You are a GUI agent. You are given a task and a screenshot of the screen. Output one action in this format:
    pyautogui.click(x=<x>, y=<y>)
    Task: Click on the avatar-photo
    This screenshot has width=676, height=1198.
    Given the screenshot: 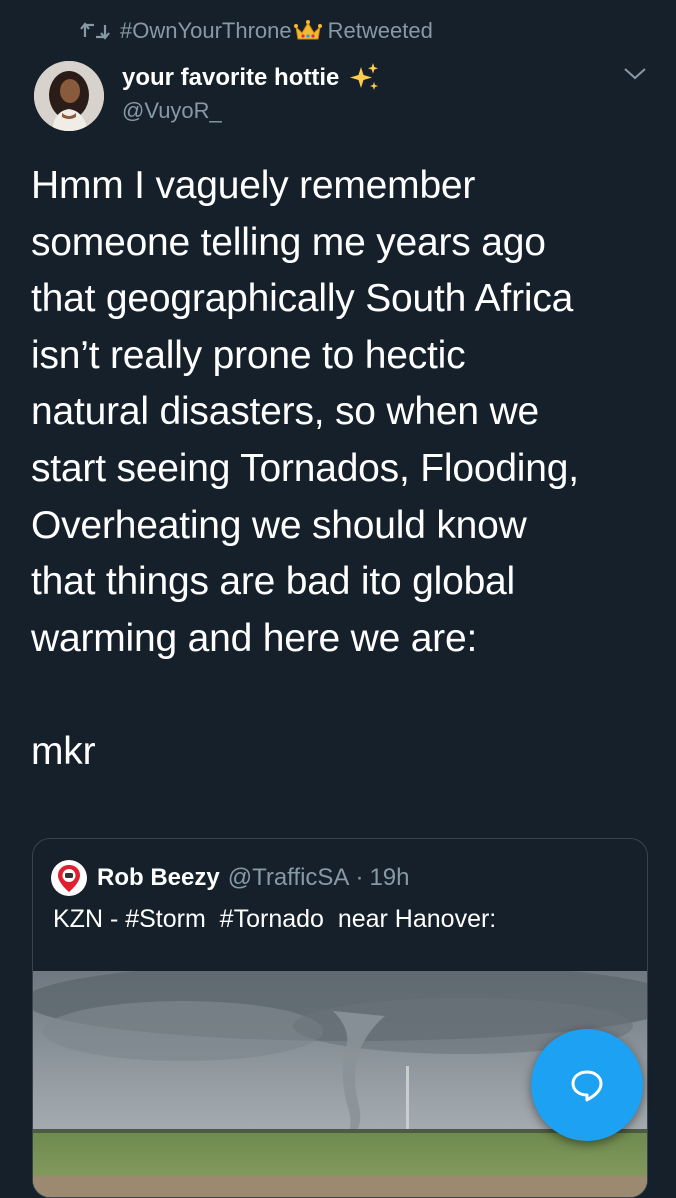 What is the action you would take?
    pyautogui.click(x=69, y=96)
    